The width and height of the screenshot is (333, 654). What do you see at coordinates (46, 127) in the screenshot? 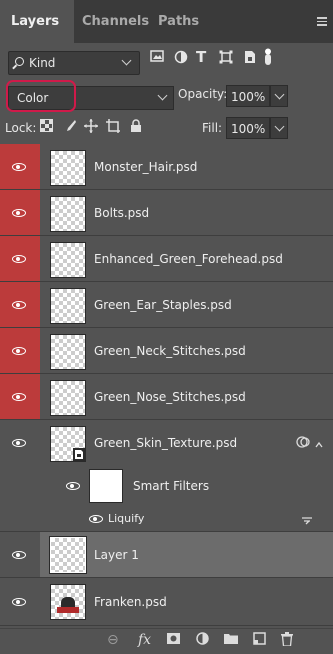
I see `lock-transparent-pixels-icon` at bounding box center [46, 127].